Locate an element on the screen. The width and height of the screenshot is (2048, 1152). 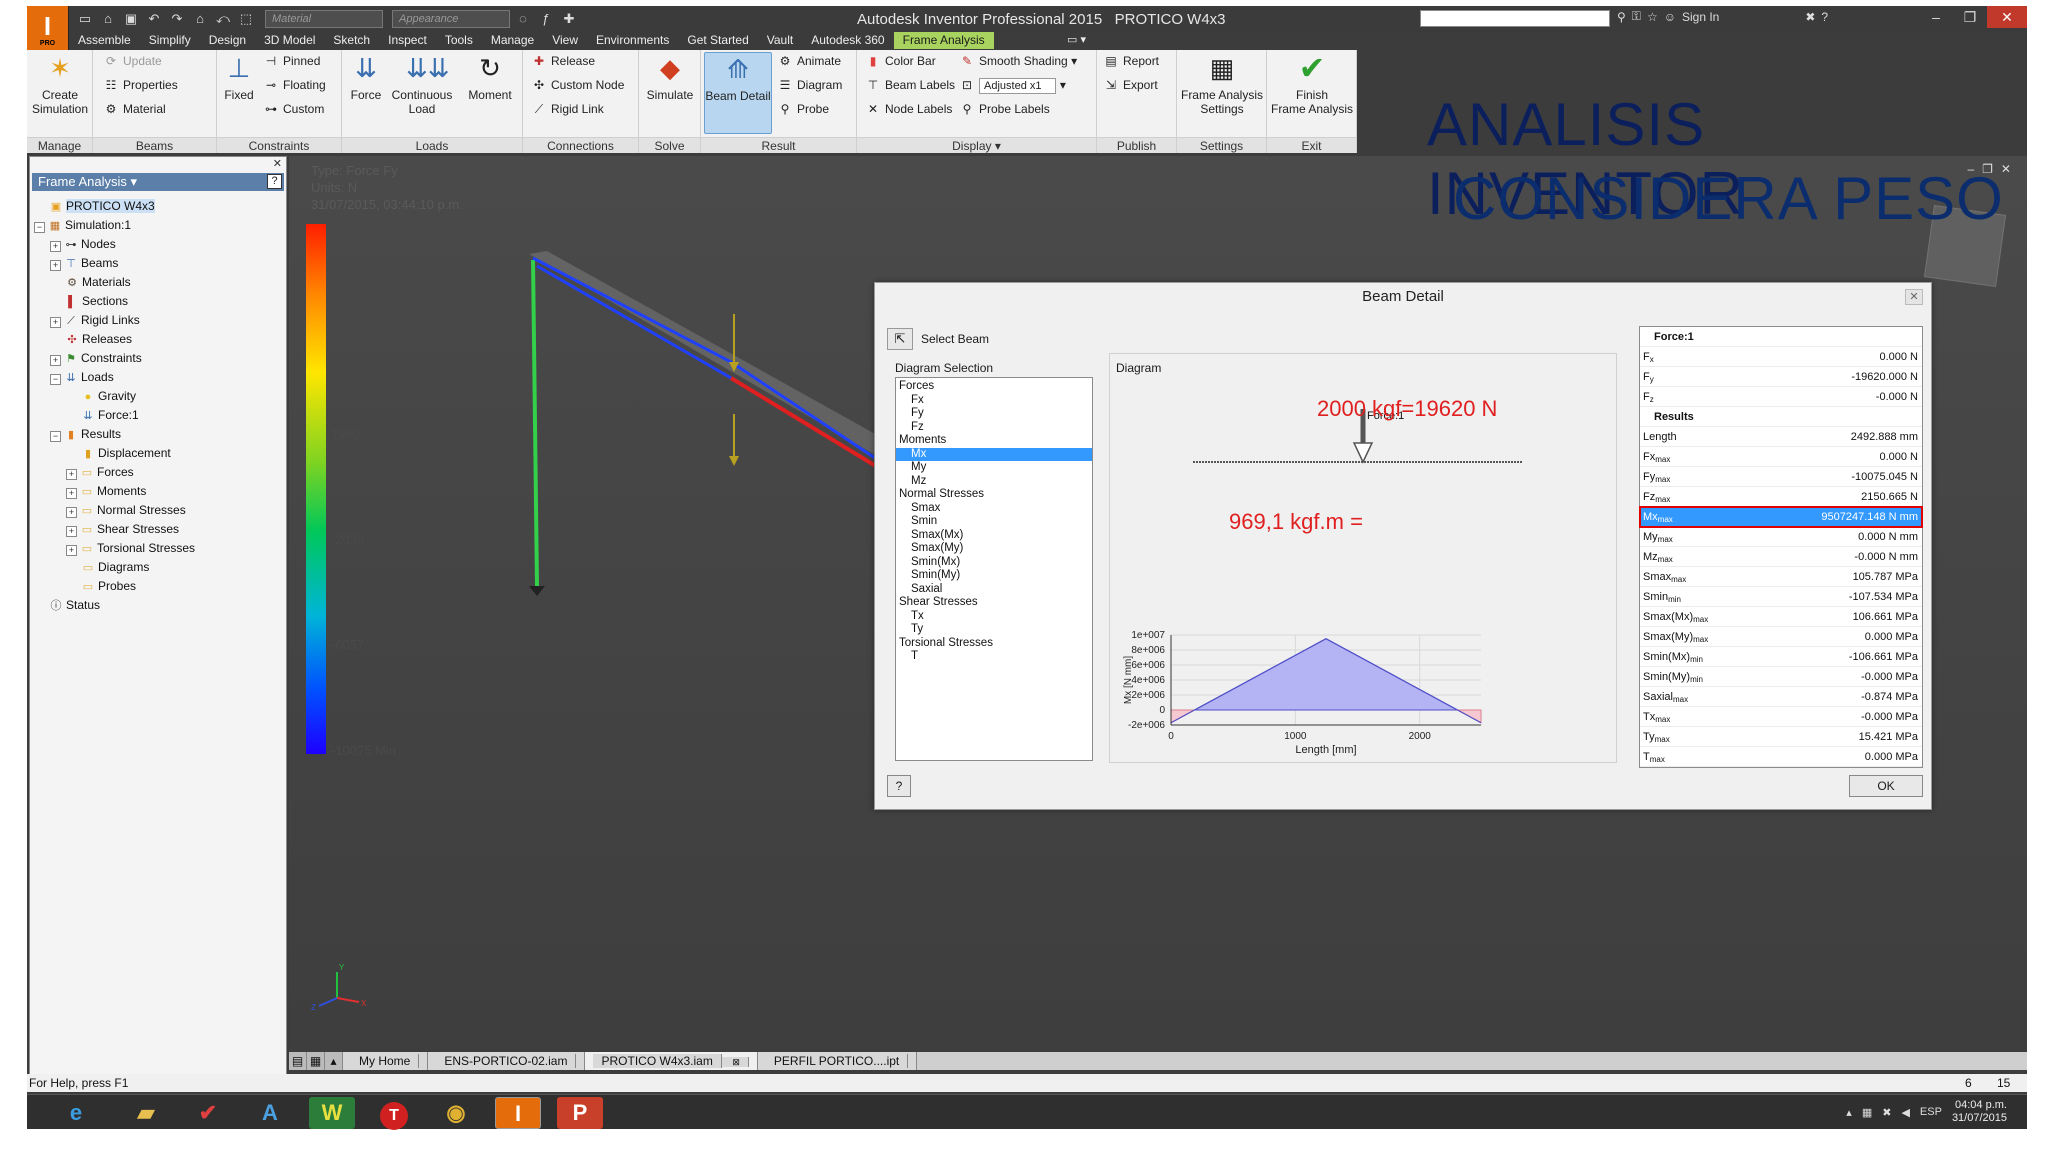
file-explorer-icon: ▰ is located at coordinates (146, 1113).